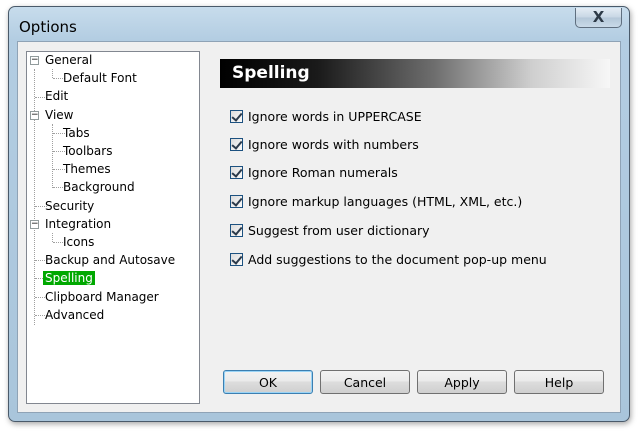  Describe the element at coordinates (323, 172) in the screenshot. I see `option-label: Ignore Roman numerals` at that location.